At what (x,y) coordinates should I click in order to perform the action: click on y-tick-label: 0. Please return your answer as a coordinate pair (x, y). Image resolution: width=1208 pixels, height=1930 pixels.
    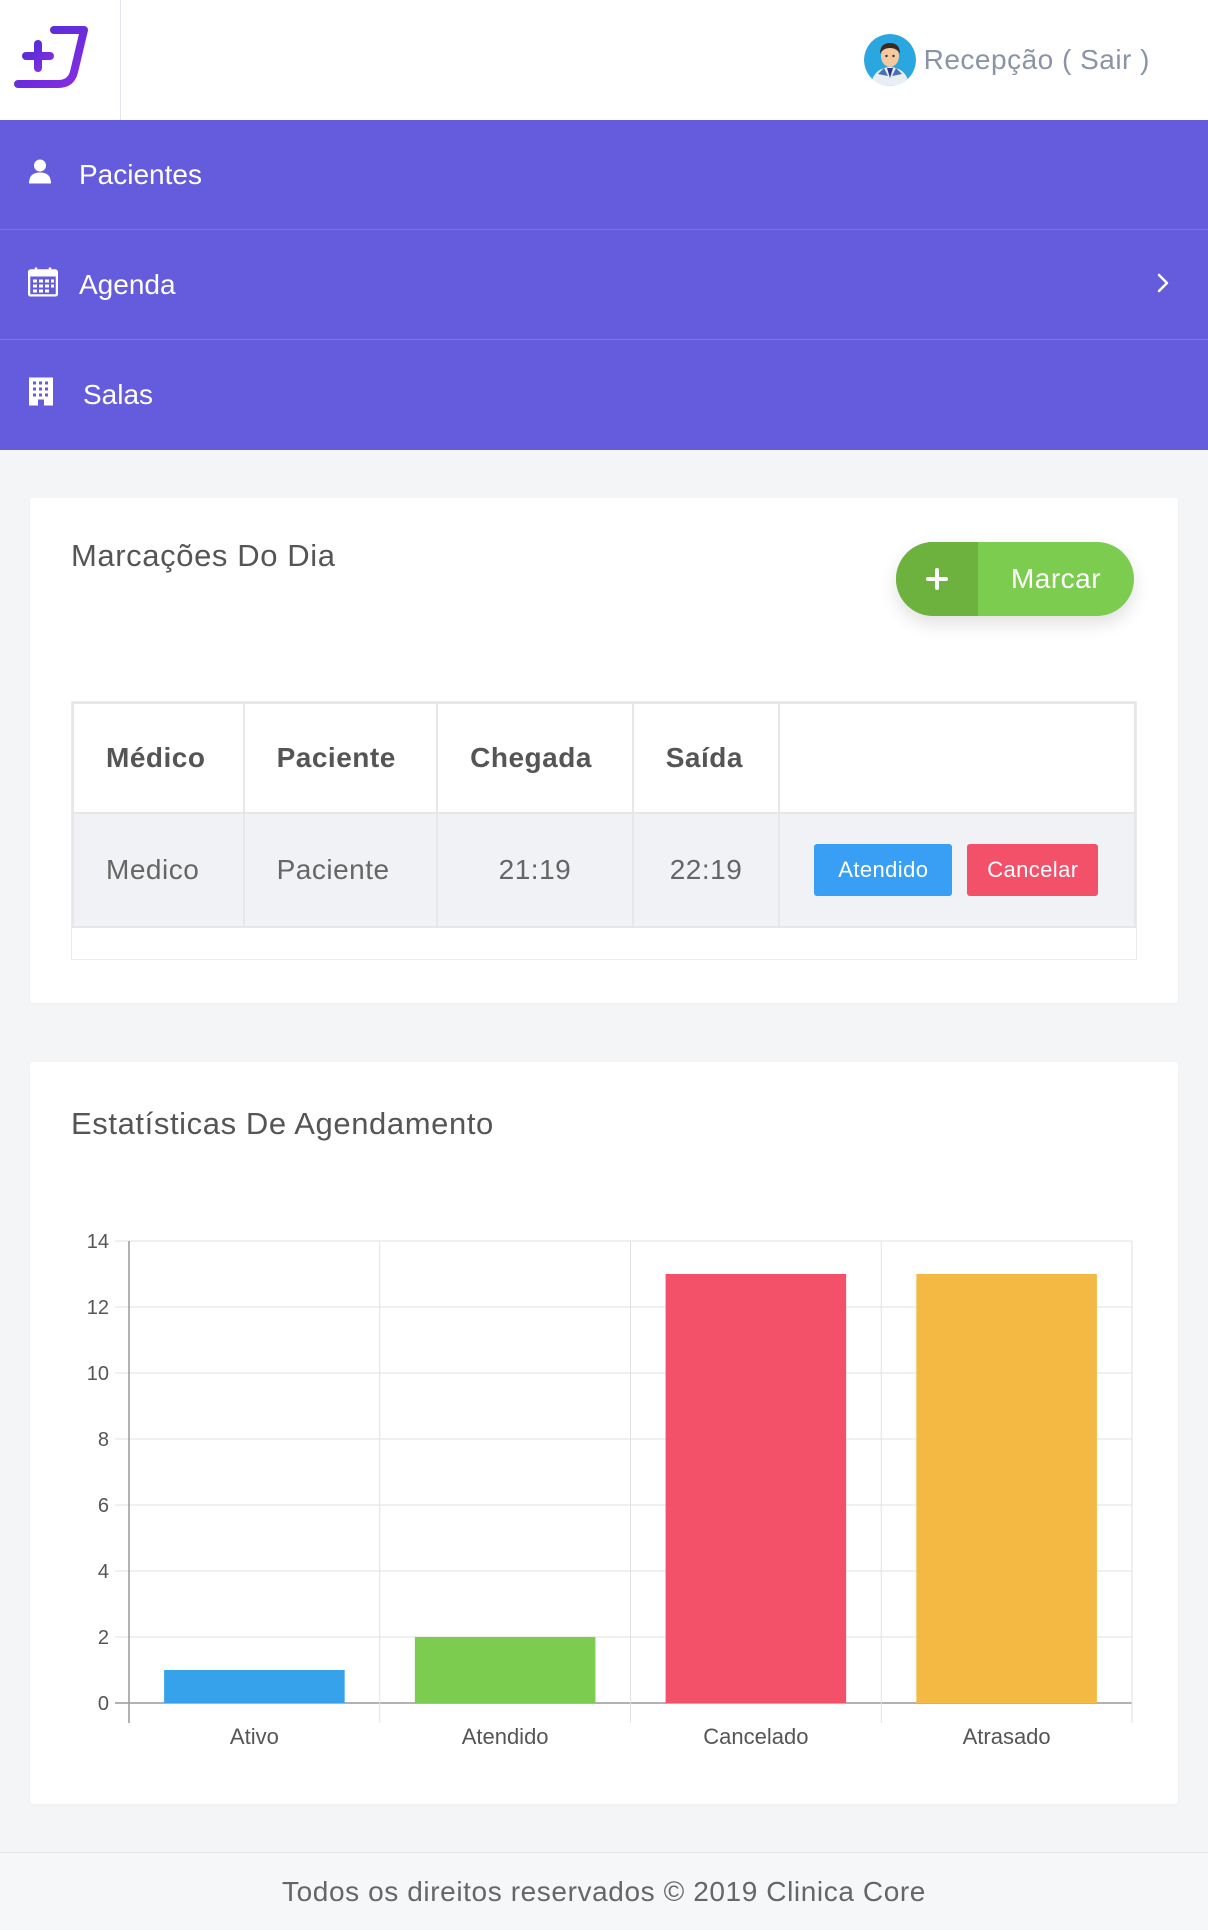
    Looking at the image, I should click on (103, 1704).